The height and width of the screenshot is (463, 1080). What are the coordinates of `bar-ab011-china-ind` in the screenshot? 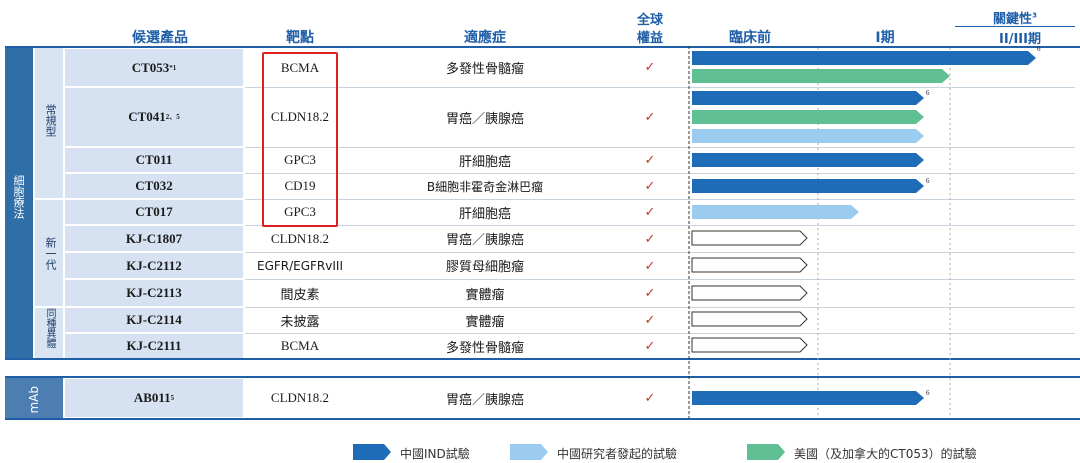 It's located at (808, 398).